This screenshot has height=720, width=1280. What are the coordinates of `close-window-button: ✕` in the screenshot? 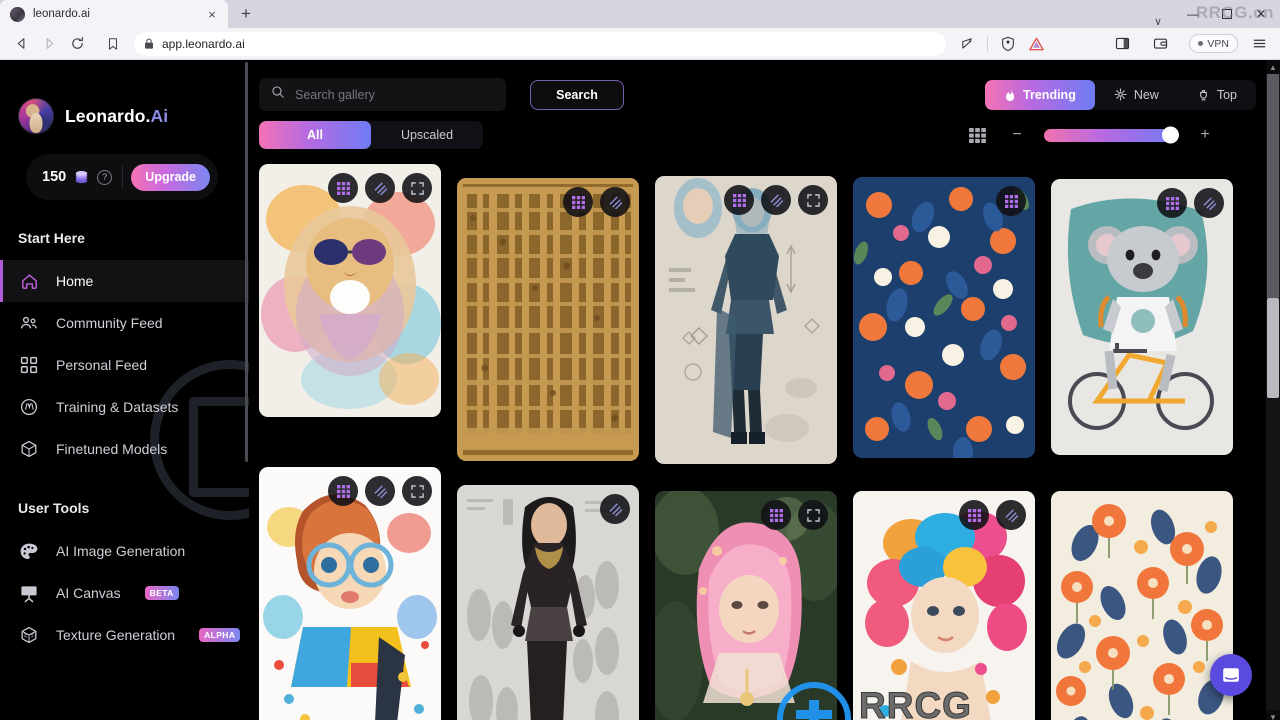 It's located at (1261, 14).